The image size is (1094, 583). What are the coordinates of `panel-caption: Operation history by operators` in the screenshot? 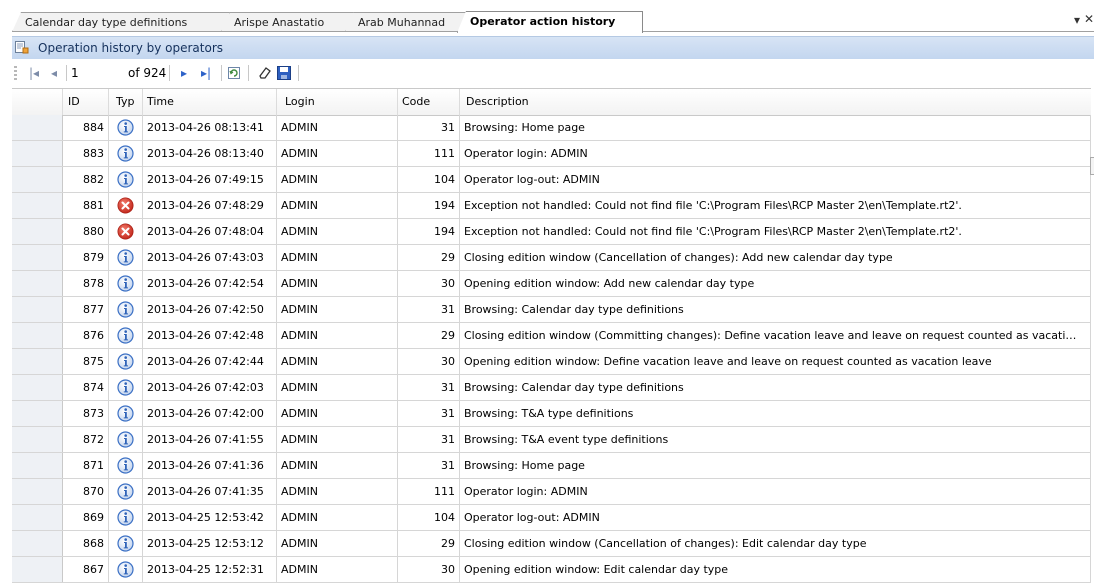 It's located at (553, 48).